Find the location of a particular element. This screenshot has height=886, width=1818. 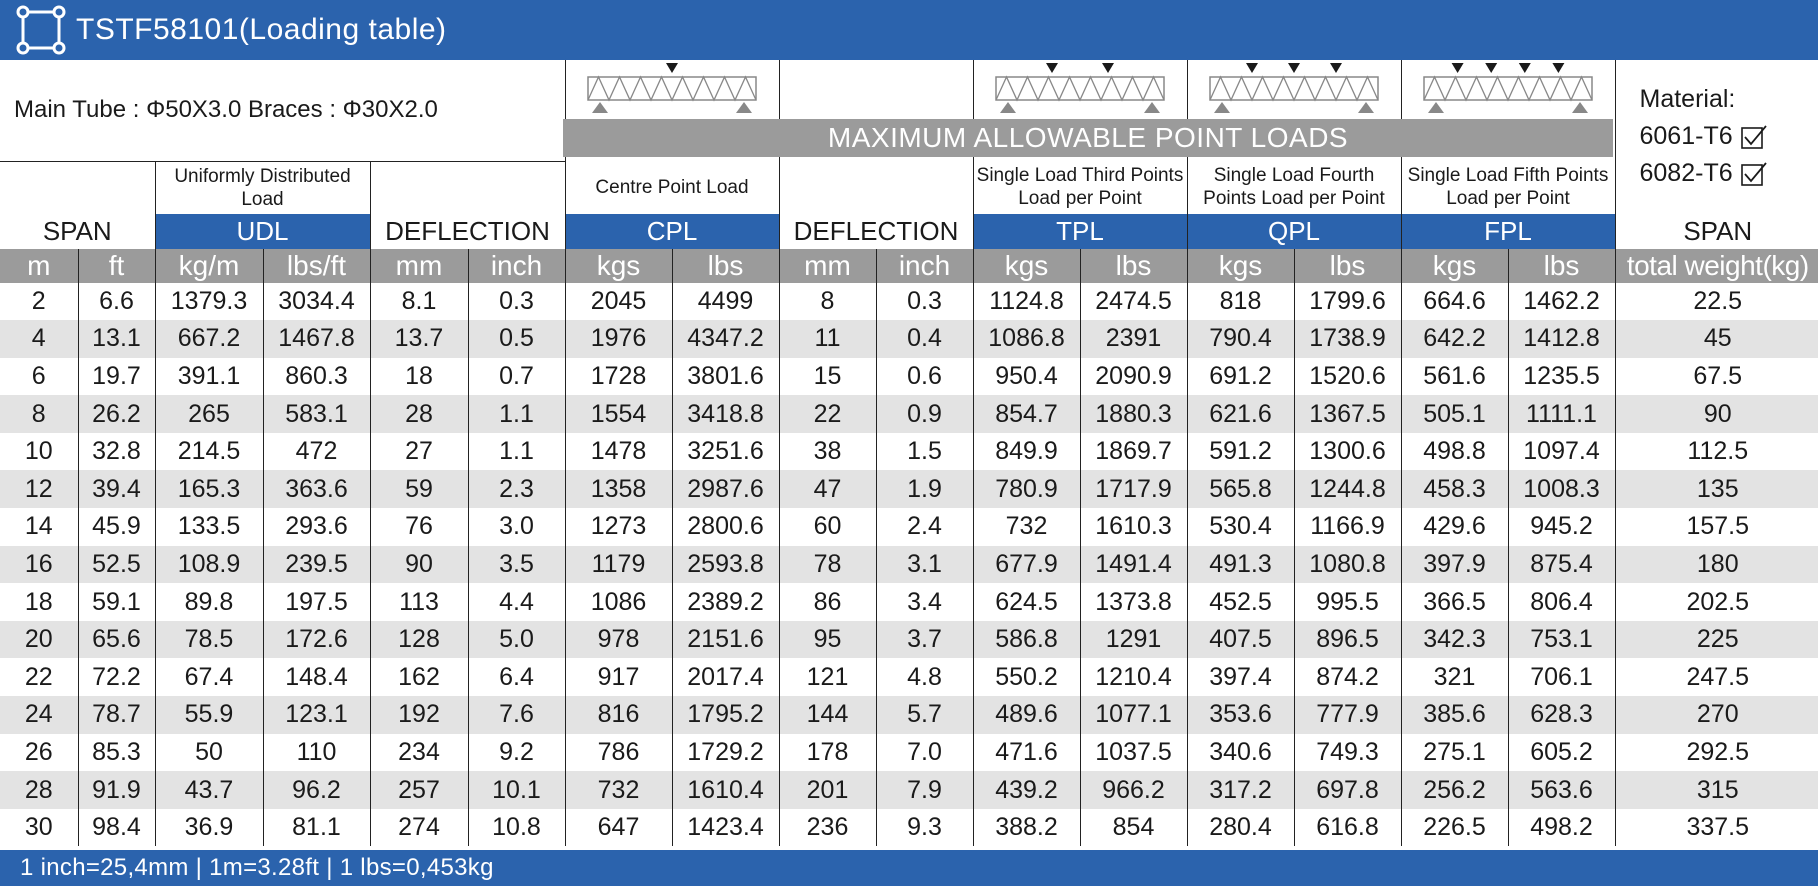

table-cell: 67.5 is located at coordinates (1716, 376).